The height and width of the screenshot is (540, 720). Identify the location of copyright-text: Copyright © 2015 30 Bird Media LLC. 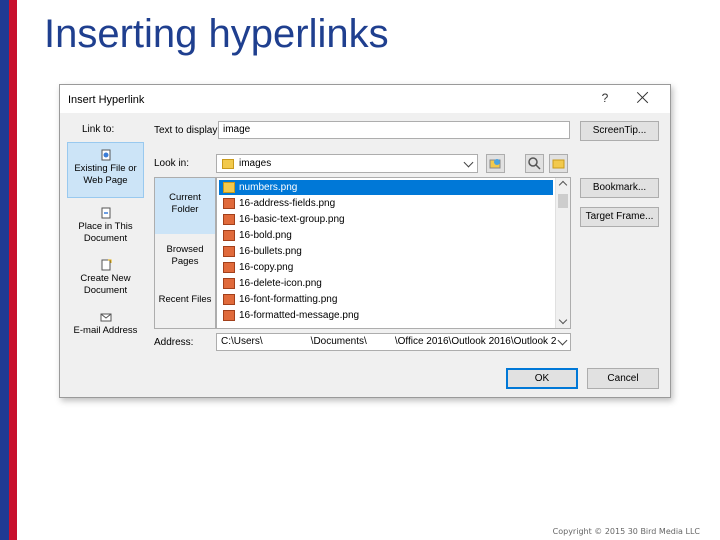
(626, 531).